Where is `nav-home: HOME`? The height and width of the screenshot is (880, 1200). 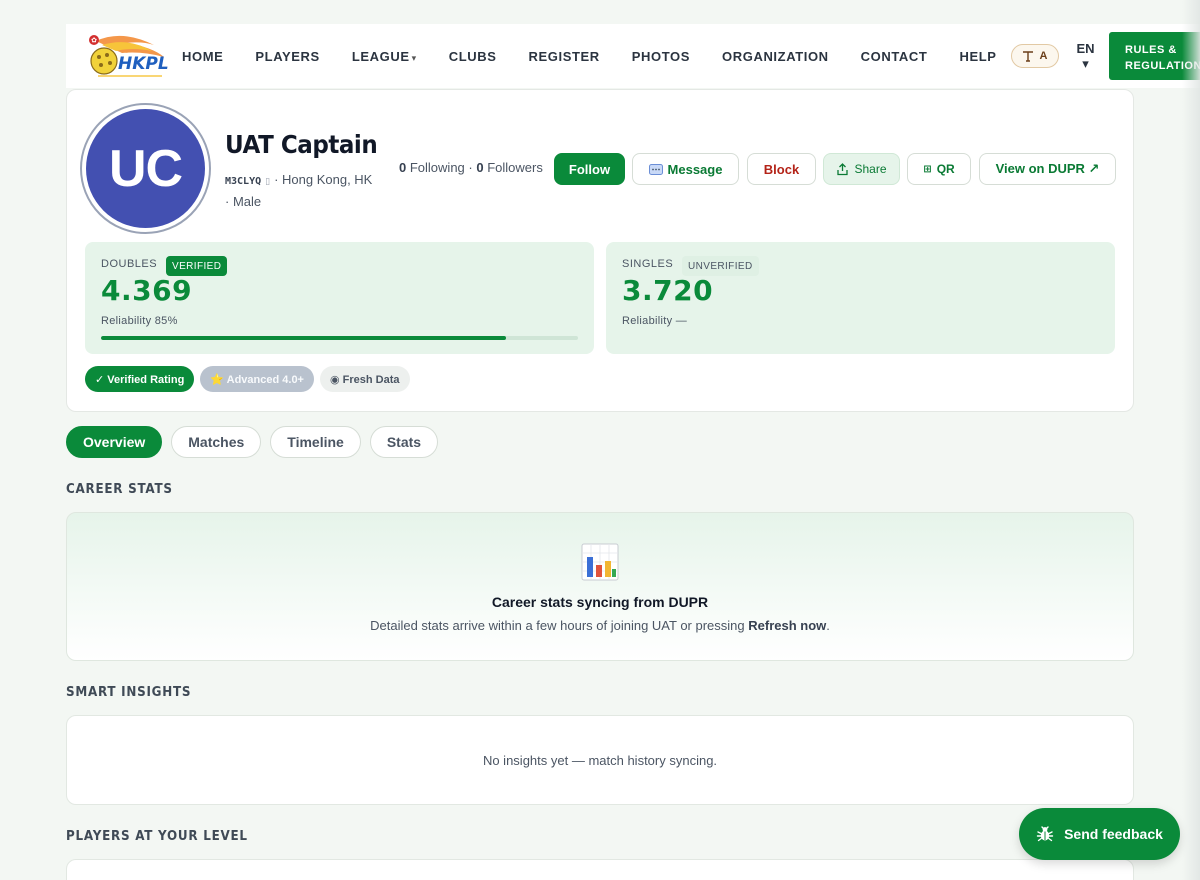
nav-home: HOME is located at coordinates (202, 56).